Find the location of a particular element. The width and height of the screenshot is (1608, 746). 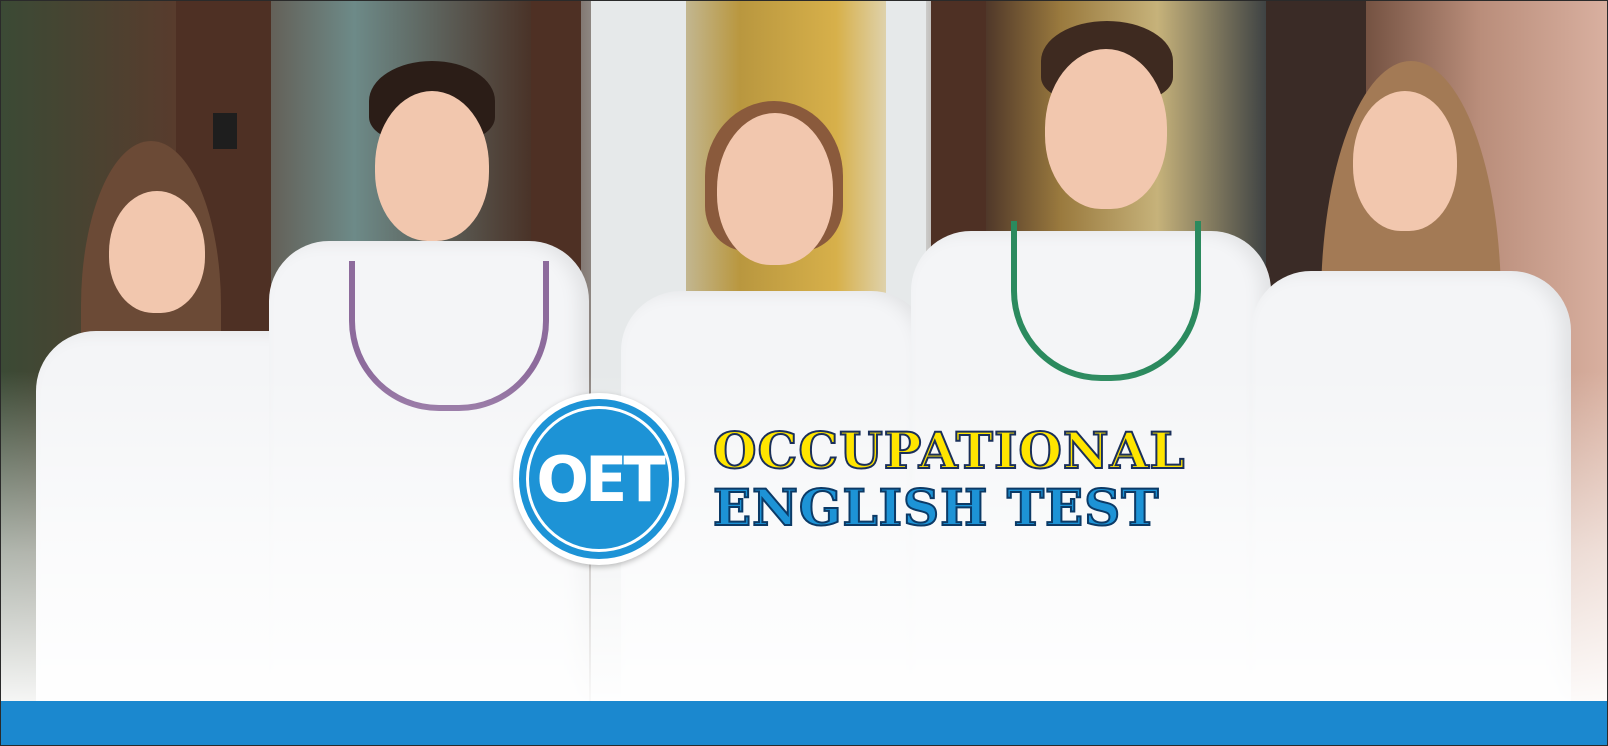

headline-line-2: ENGLISH TEST is located at coordinates (936, 507).